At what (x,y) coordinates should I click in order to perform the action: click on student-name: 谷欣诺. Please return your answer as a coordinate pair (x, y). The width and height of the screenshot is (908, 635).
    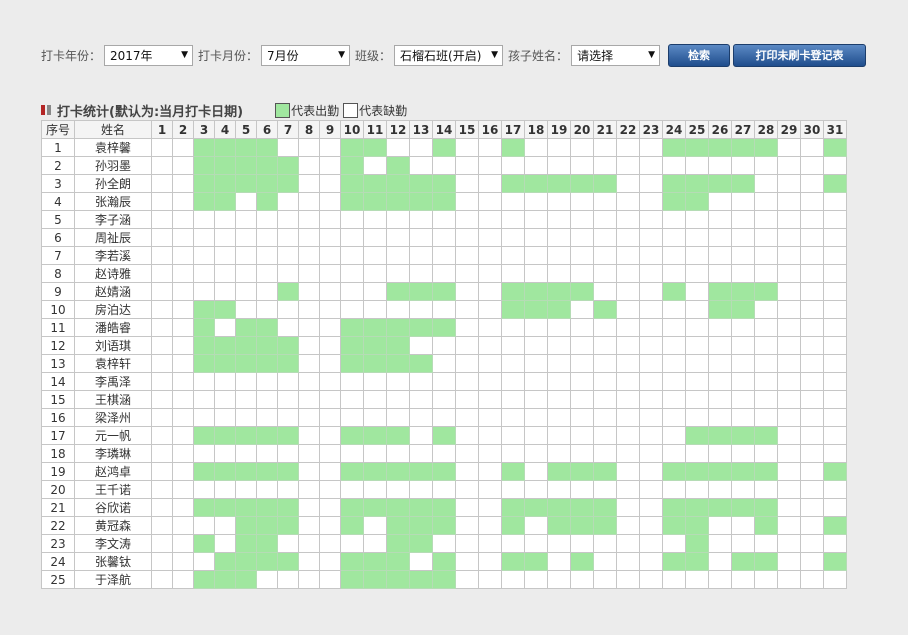
    Looking at the image, I should click on (113, 507).